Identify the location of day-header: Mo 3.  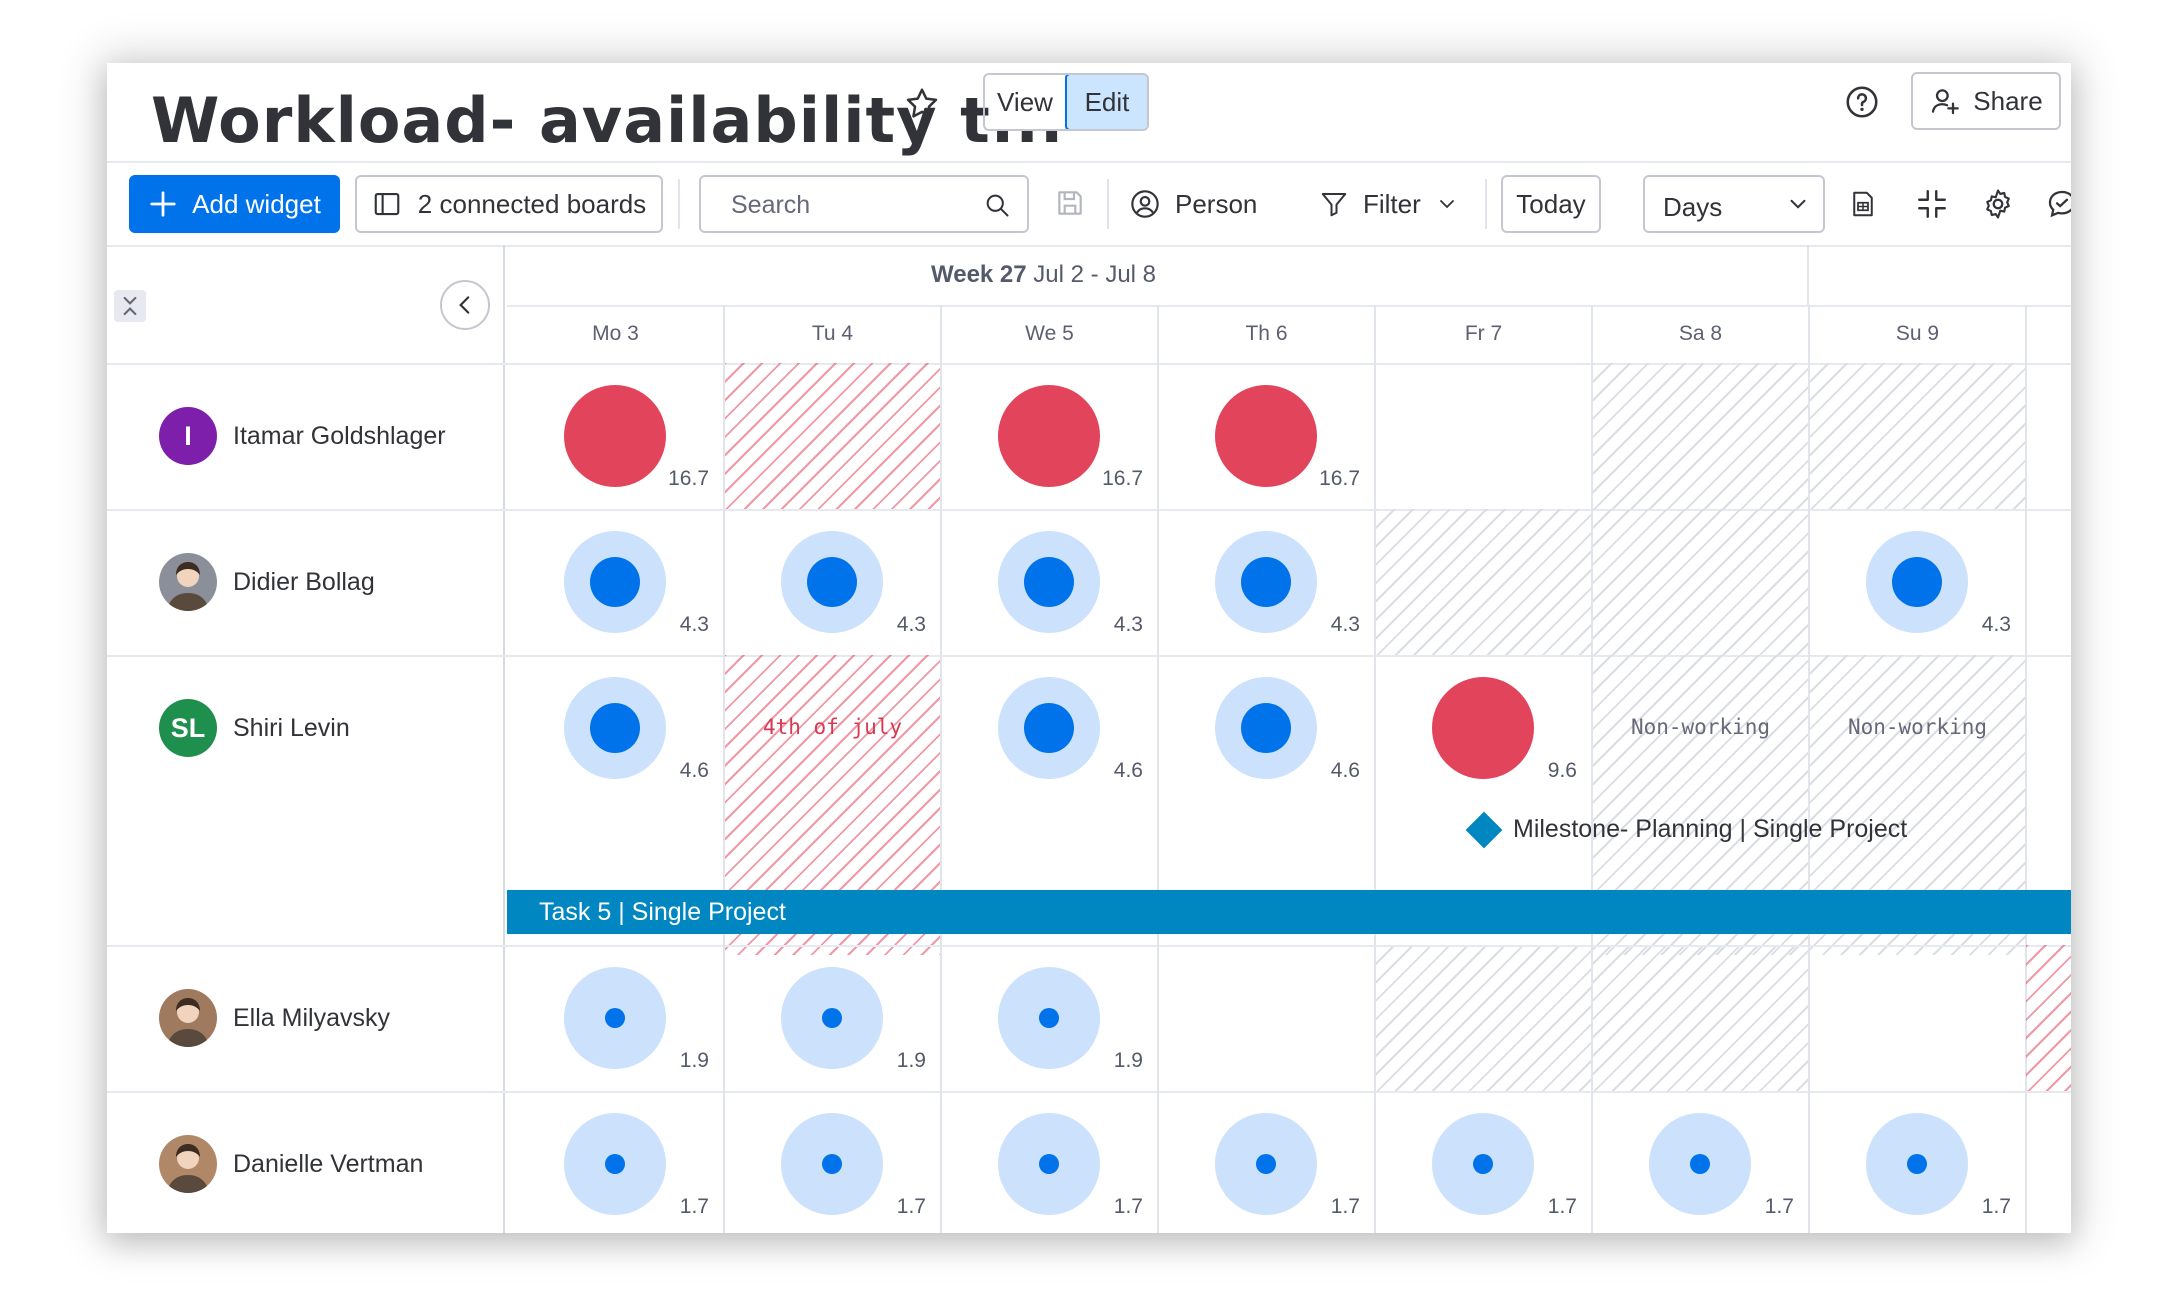
(615, 333).